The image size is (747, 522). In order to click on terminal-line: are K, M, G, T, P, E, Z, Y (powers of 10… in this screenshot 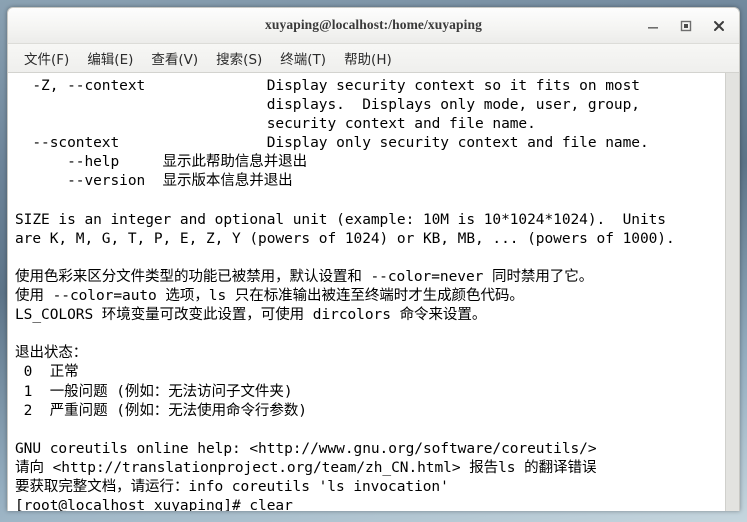, I will do `click(345, 238)`.